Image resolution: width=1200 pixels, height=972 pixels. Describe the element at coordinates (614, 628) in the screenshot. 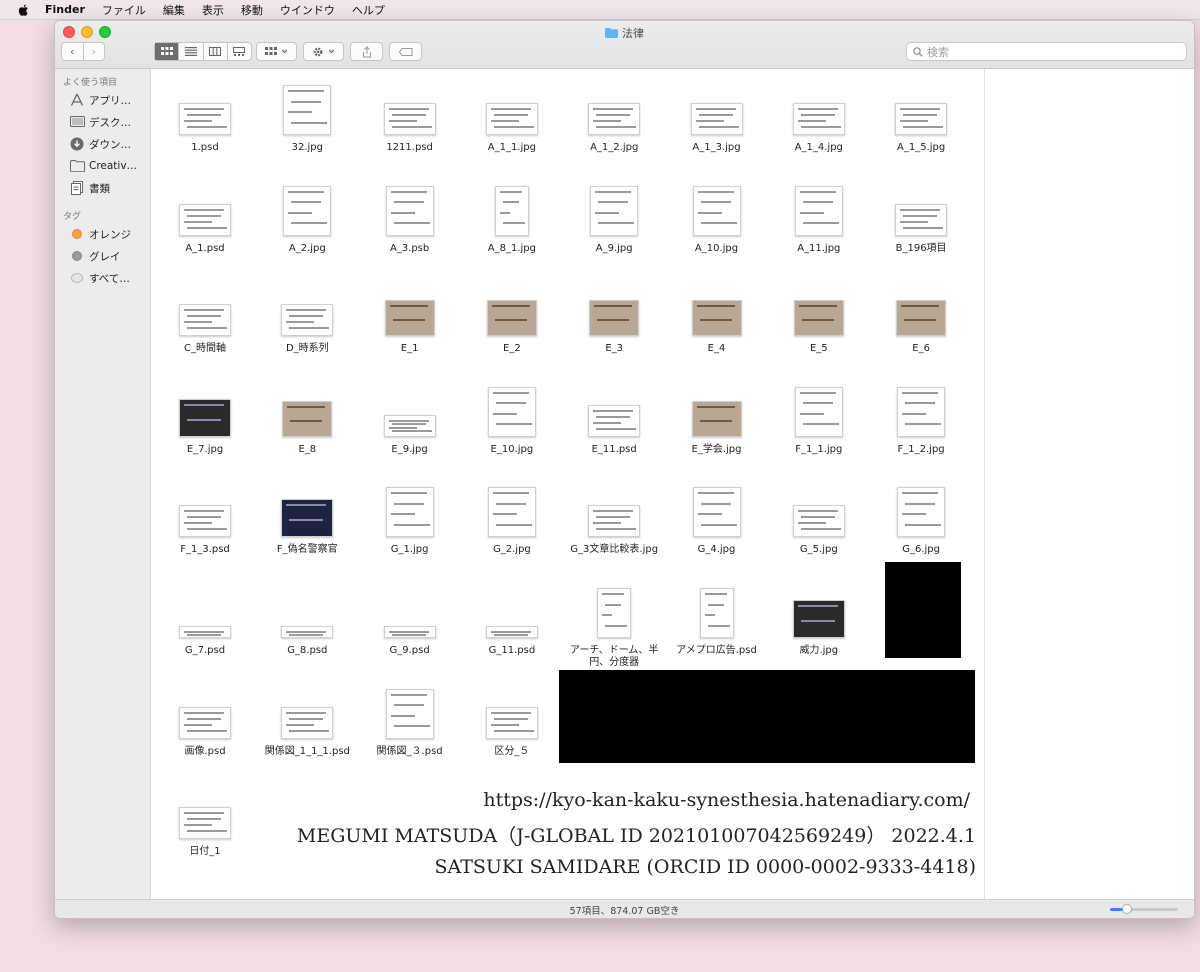

I see `file-item: アーチ、ドーム、半円、分度器` at that location.